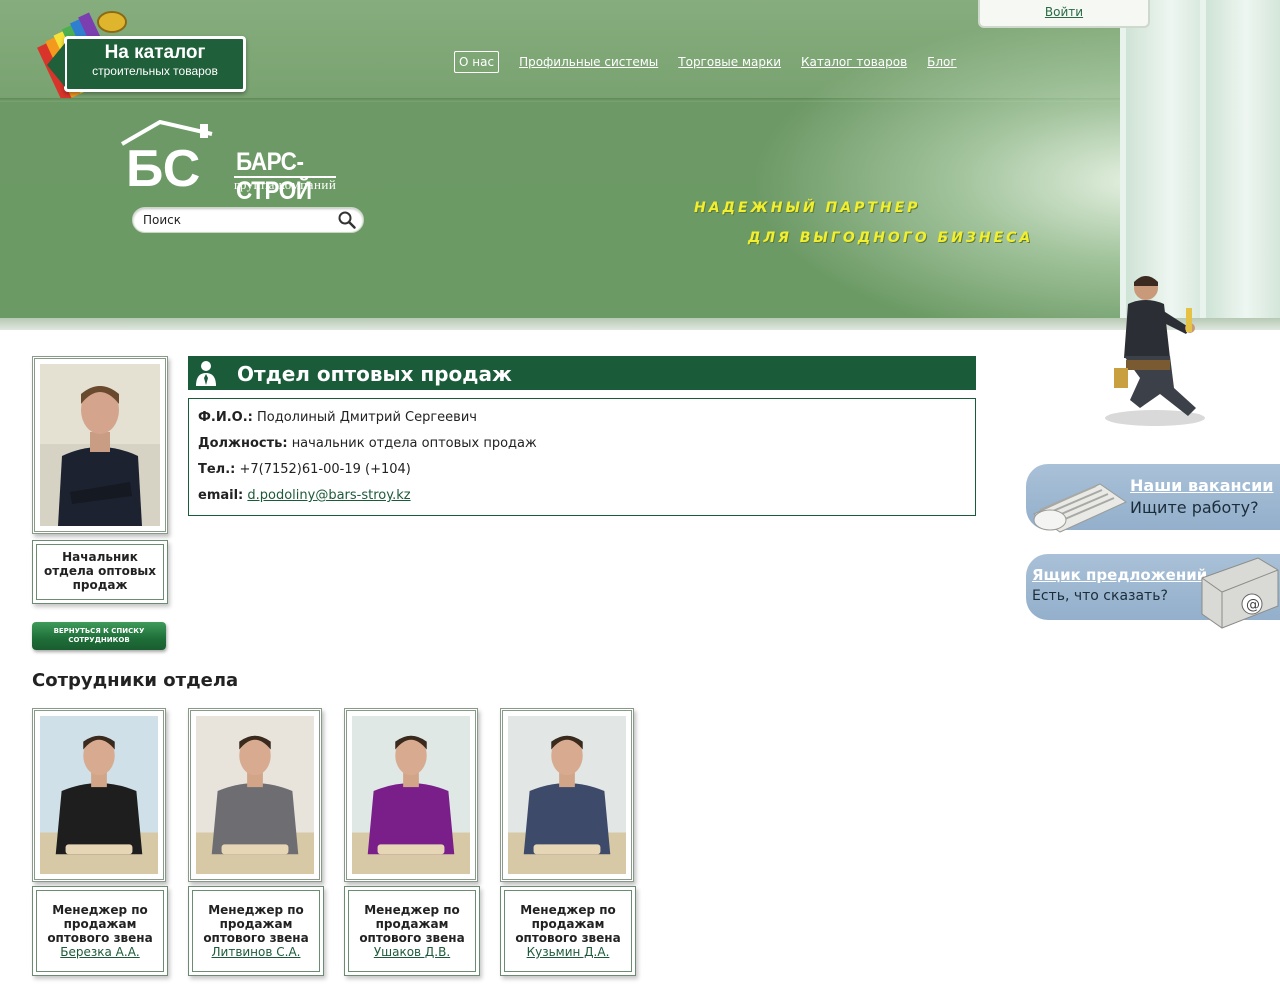  I want to click on nav-item-about: О нас, so click(477, 62).